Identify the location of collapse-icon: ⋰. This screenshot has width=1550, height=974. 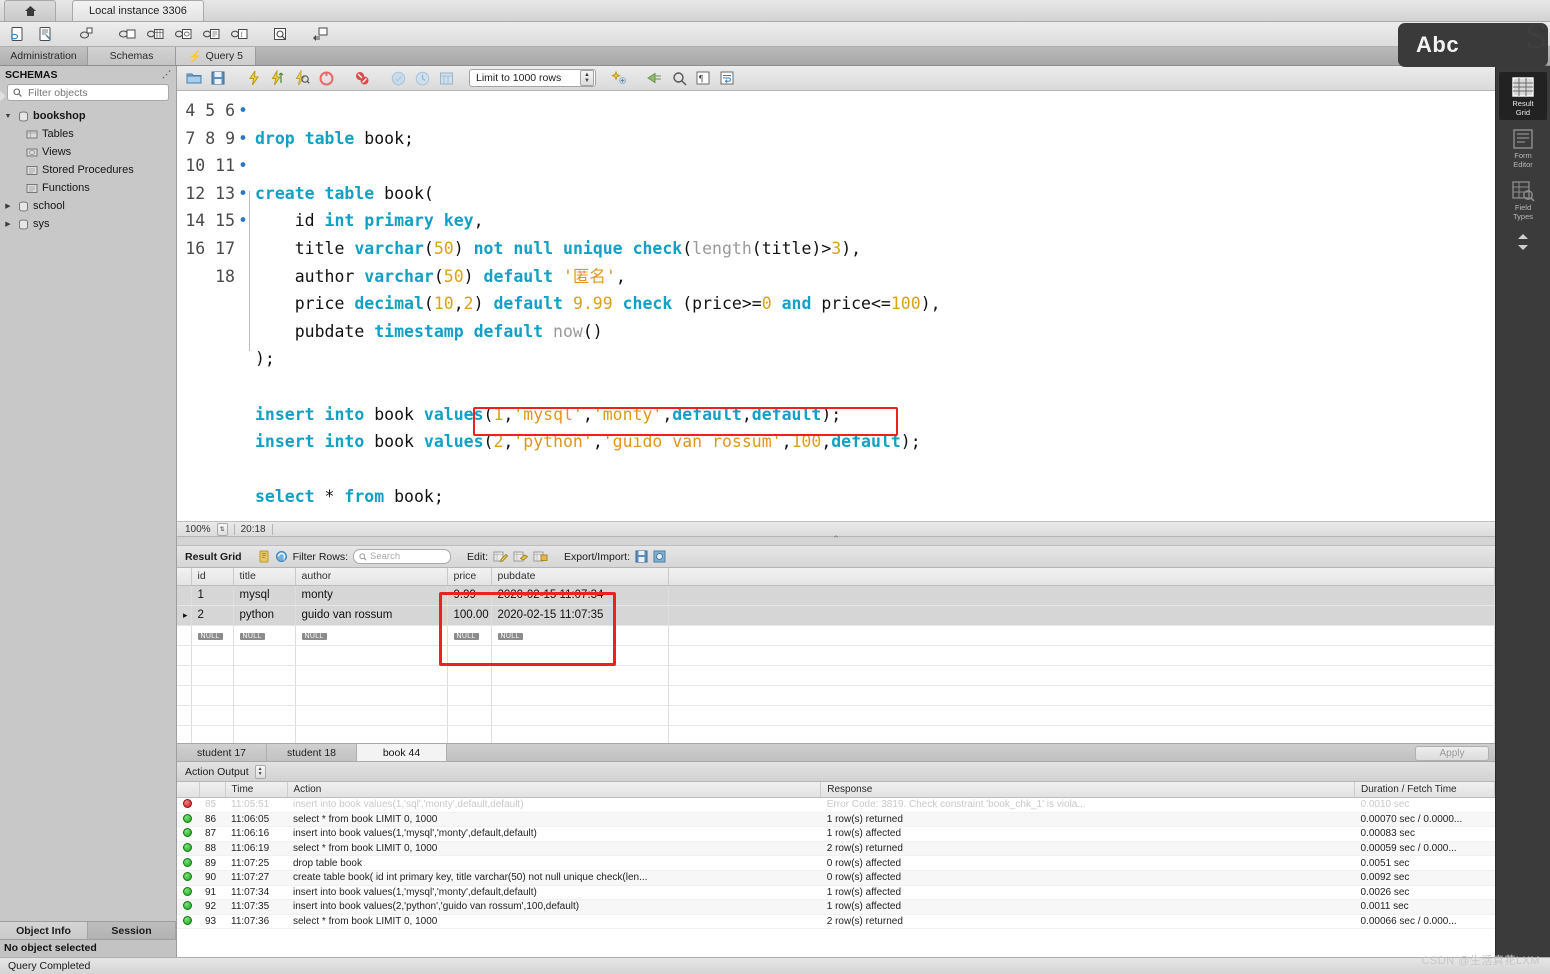
(166, 74).